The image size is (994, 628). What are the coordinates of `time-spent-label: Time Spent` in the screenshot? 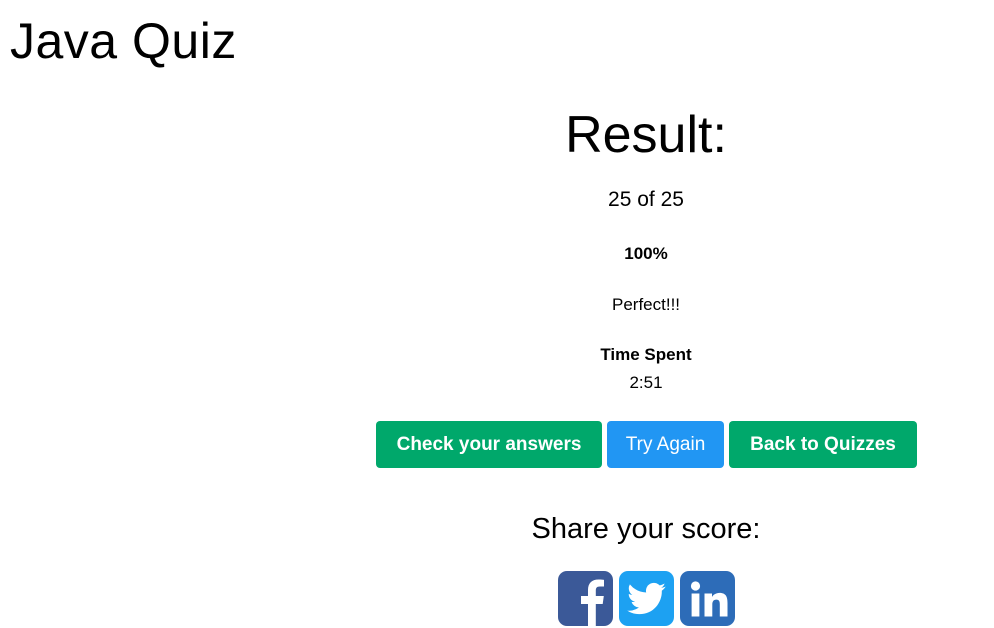 It's located at (646, 354).